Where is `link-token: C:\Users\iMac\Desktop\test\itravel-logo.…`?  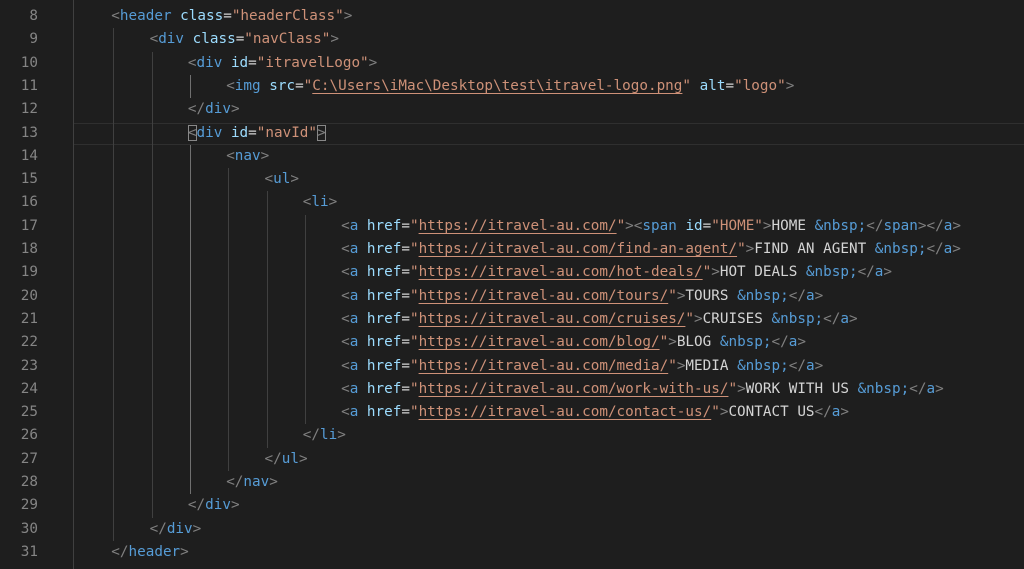 link-token: C:\Users\iMac\Desktop\test\itravel-logo.… is located at coordinates (497, 86).